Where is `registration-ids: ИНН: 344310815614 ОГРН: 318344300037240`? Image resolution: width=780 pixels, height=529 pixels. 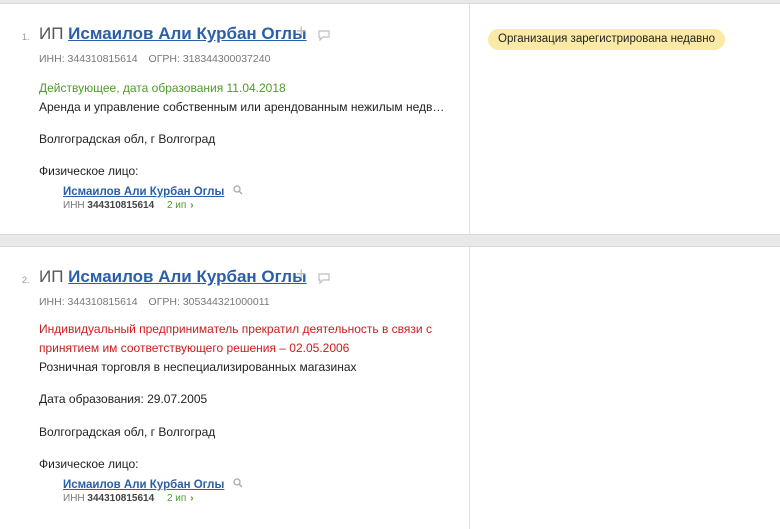
registration-ids: ИНН: 344310815614 ОГРН: 318344300037240 is located at coordinates (154, 59).